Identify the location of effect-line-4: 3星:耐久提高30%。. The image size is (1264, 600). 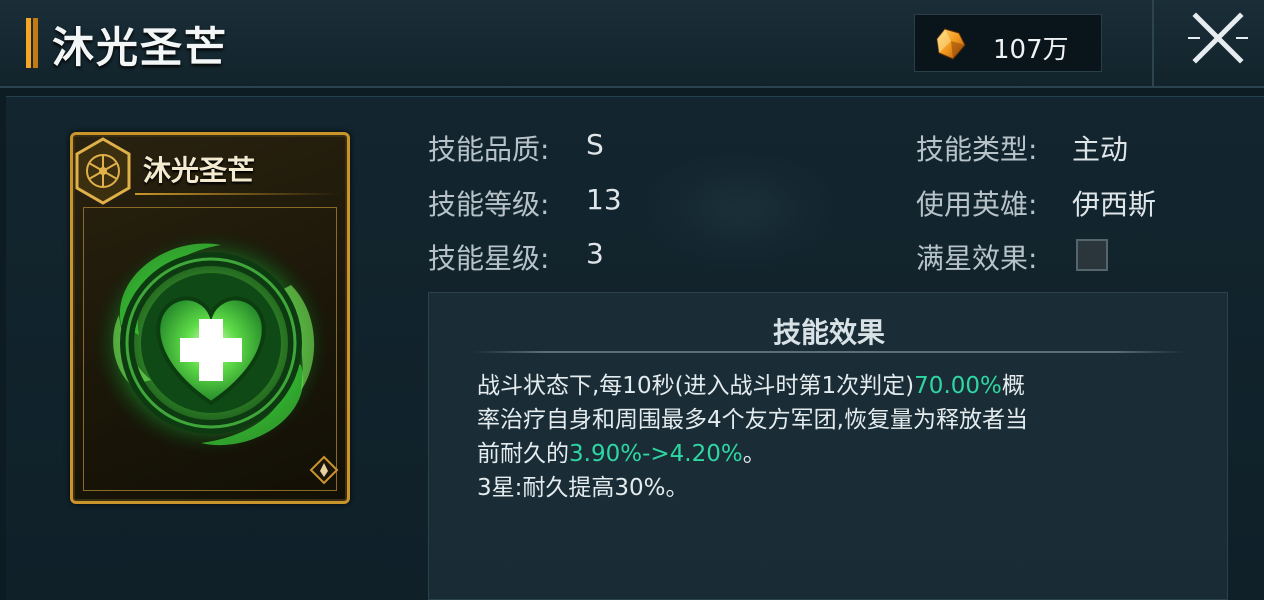
(583, 488).